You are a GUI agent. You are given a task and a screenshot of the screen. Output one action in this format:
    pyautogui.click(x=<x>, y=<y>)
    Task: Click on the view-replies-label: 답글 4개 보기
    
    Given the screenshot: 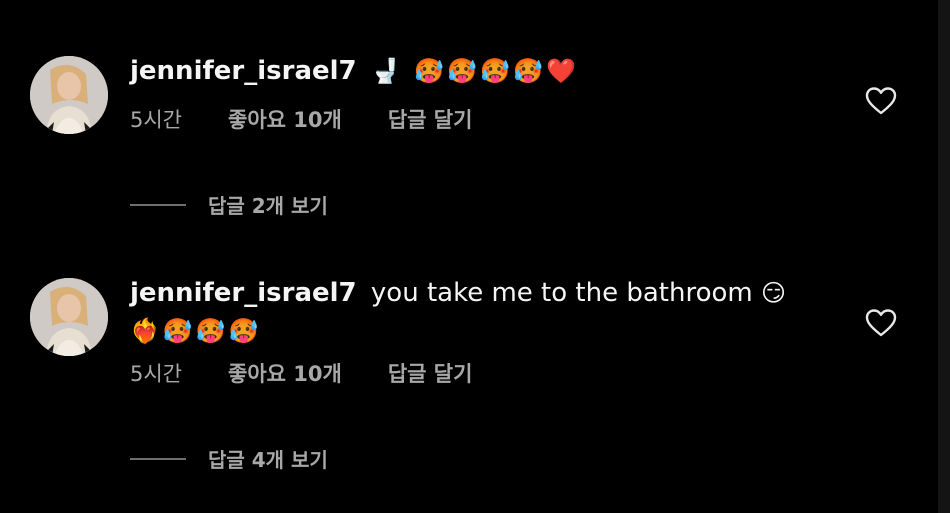 What is the action you would take?
    pyautogui.click(x=268, y=460)
    